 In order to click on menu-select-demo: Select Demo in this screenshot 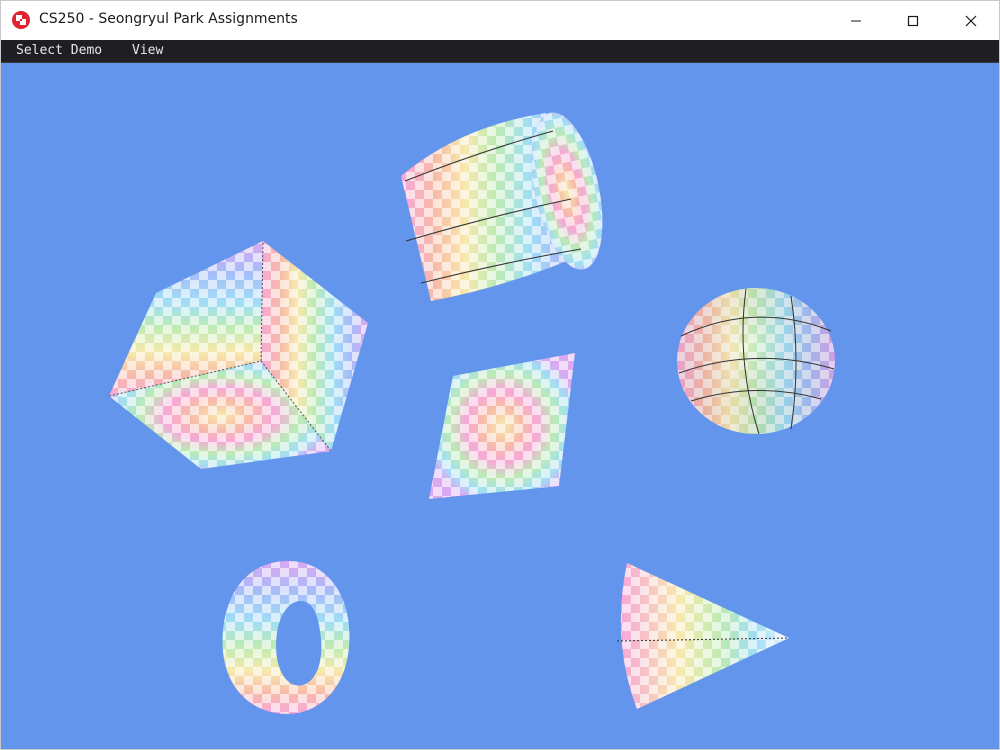, I will do `click(59, 50)`.